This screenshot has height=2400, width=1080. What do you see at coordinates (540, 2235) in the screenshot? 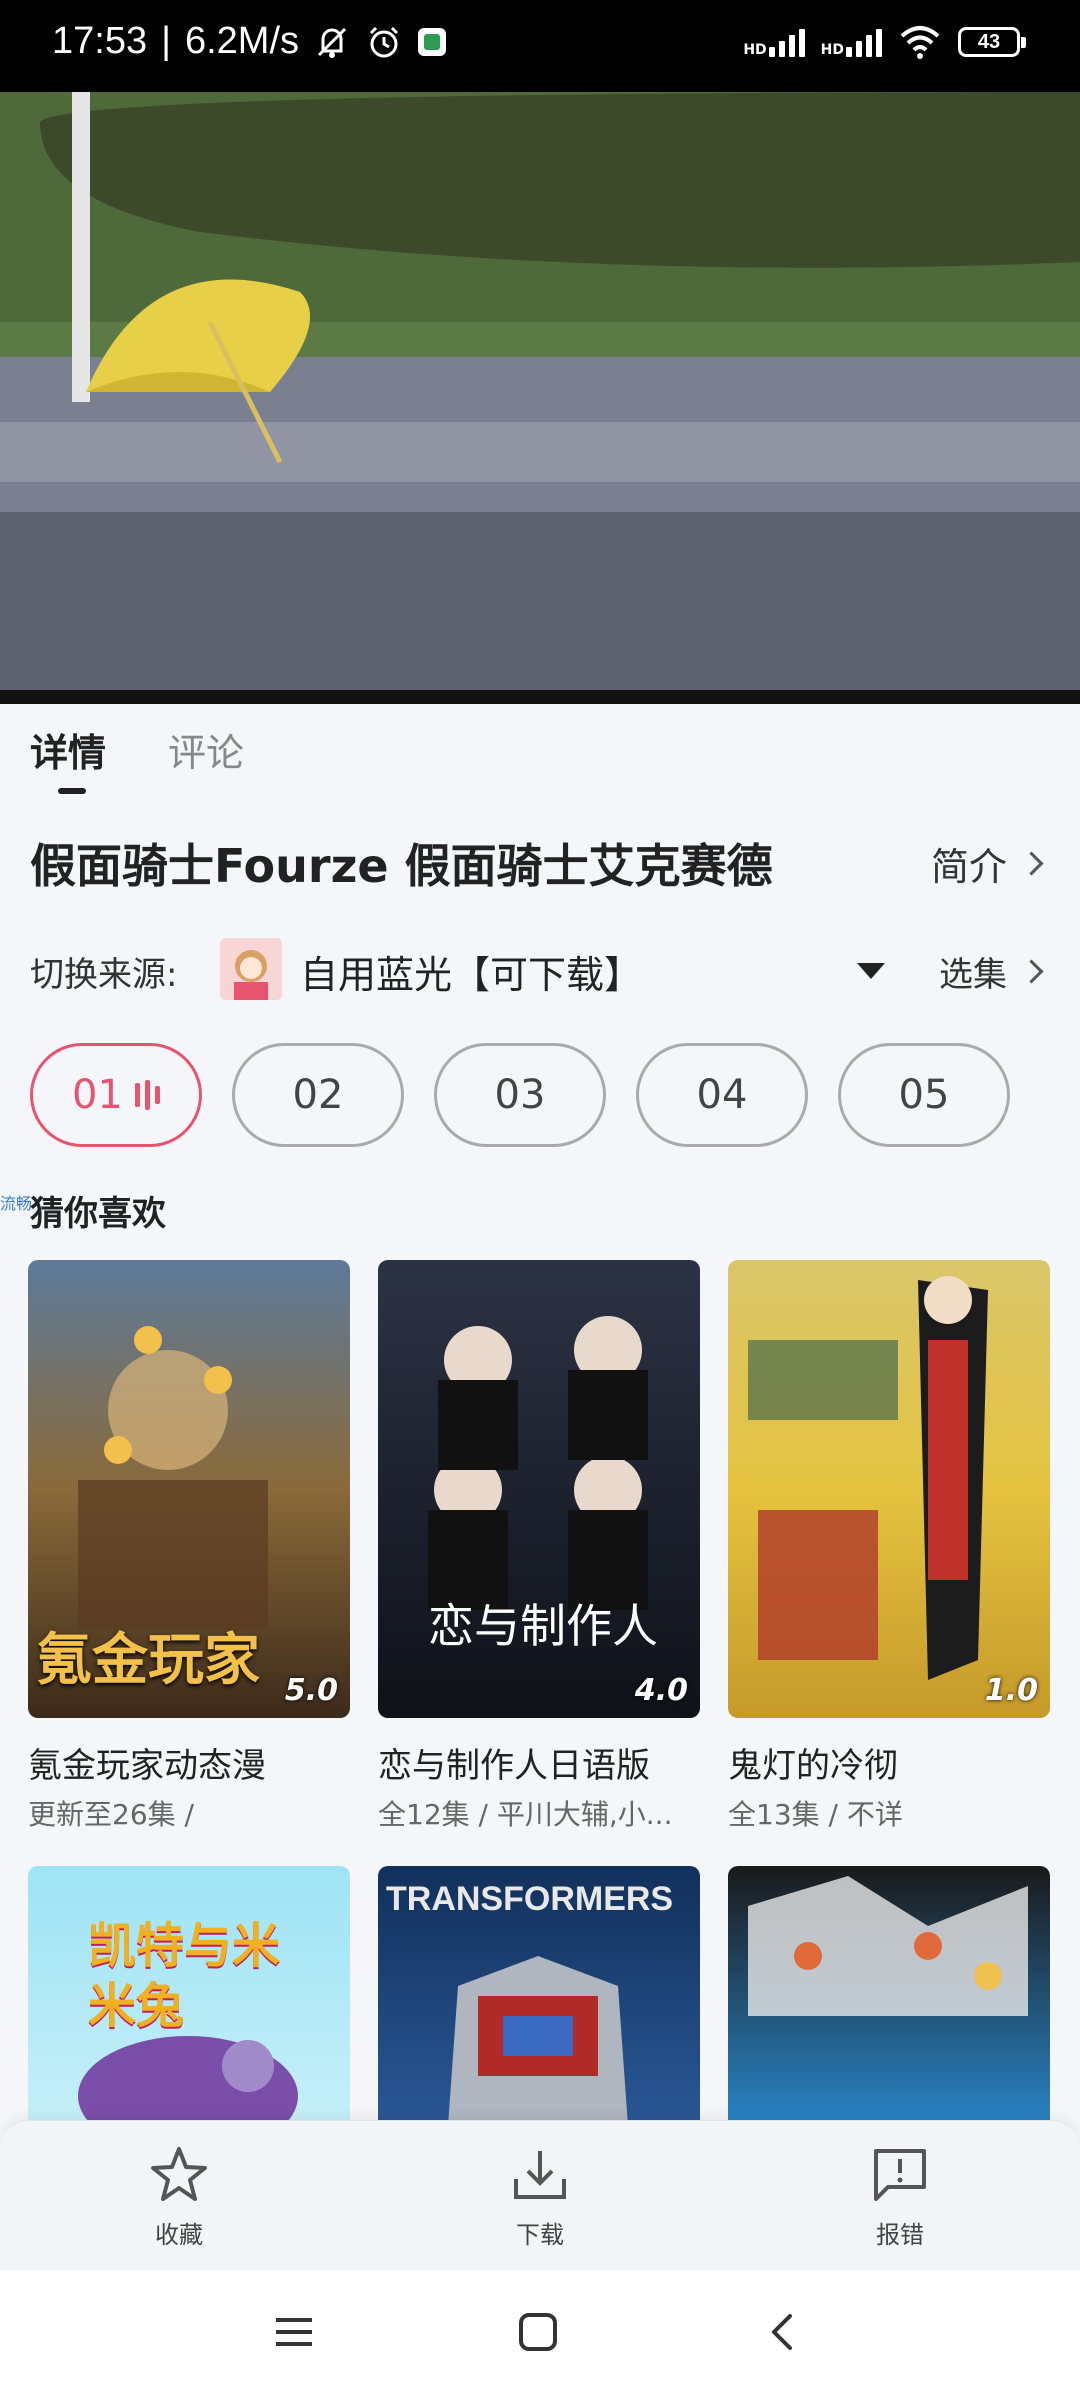
I see `download-label: 下载` at bounding box center [540, 2235].